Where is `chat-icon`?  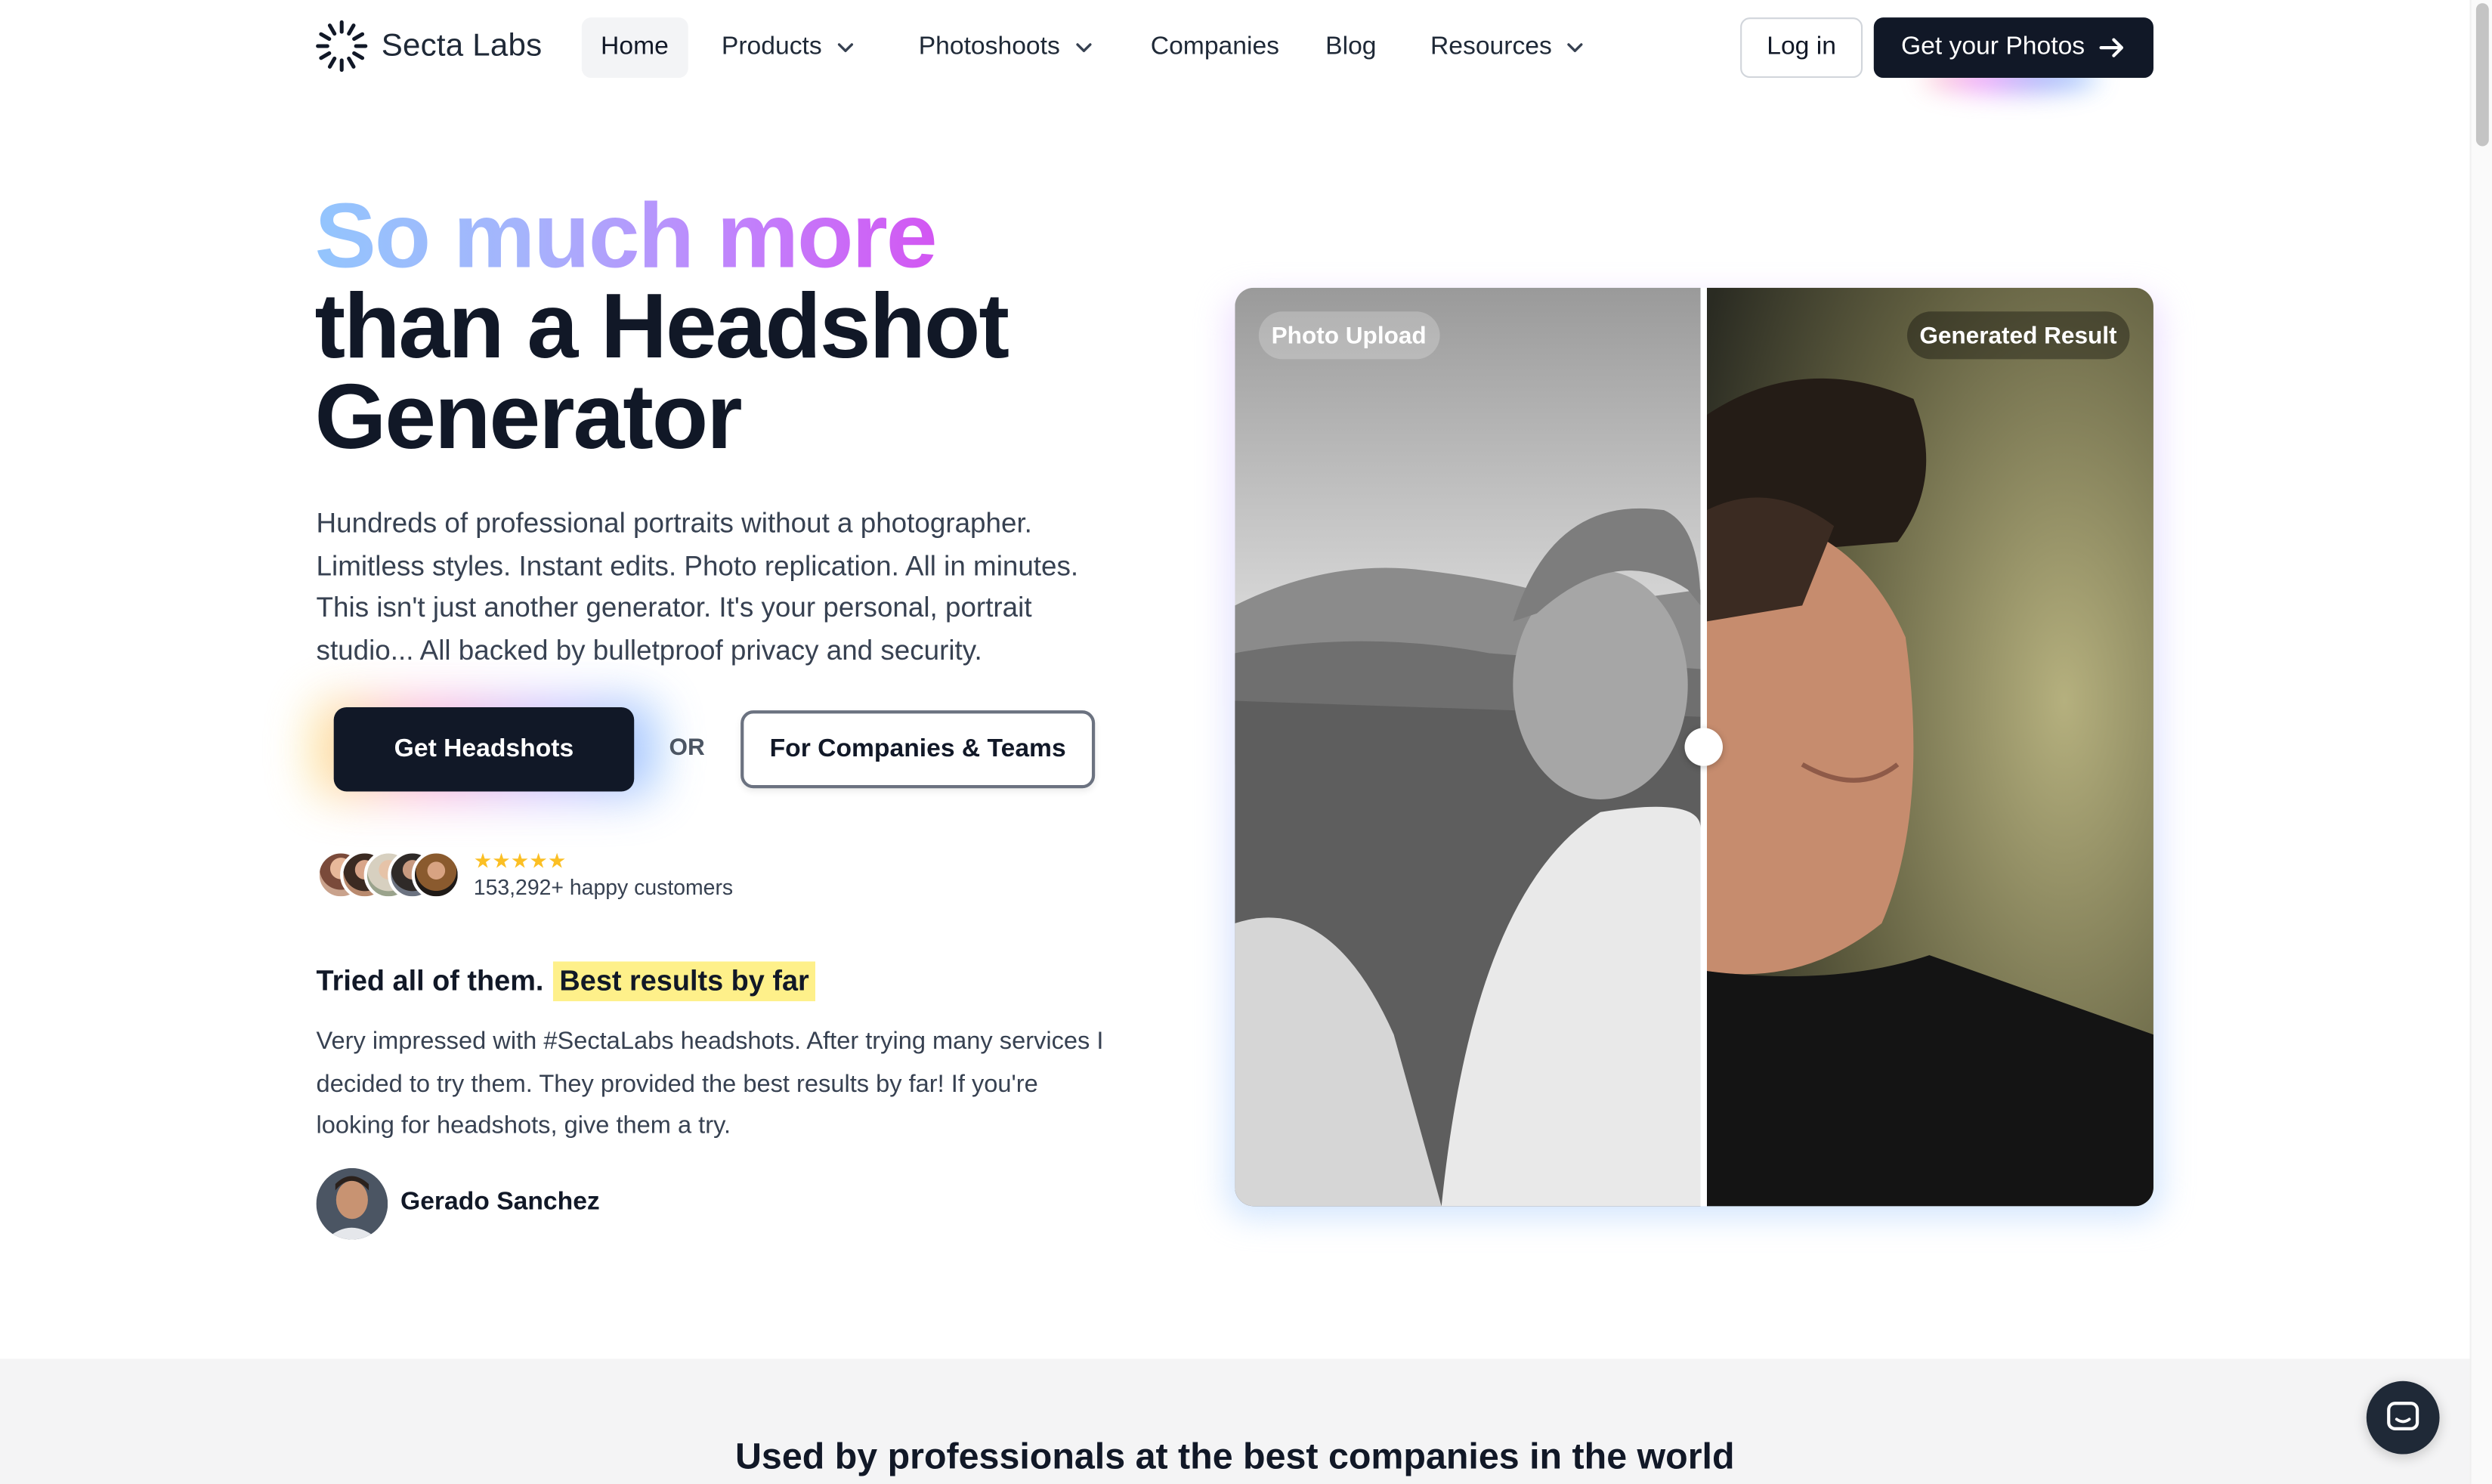 chat-icon is located at coordinates (2403, 1416).